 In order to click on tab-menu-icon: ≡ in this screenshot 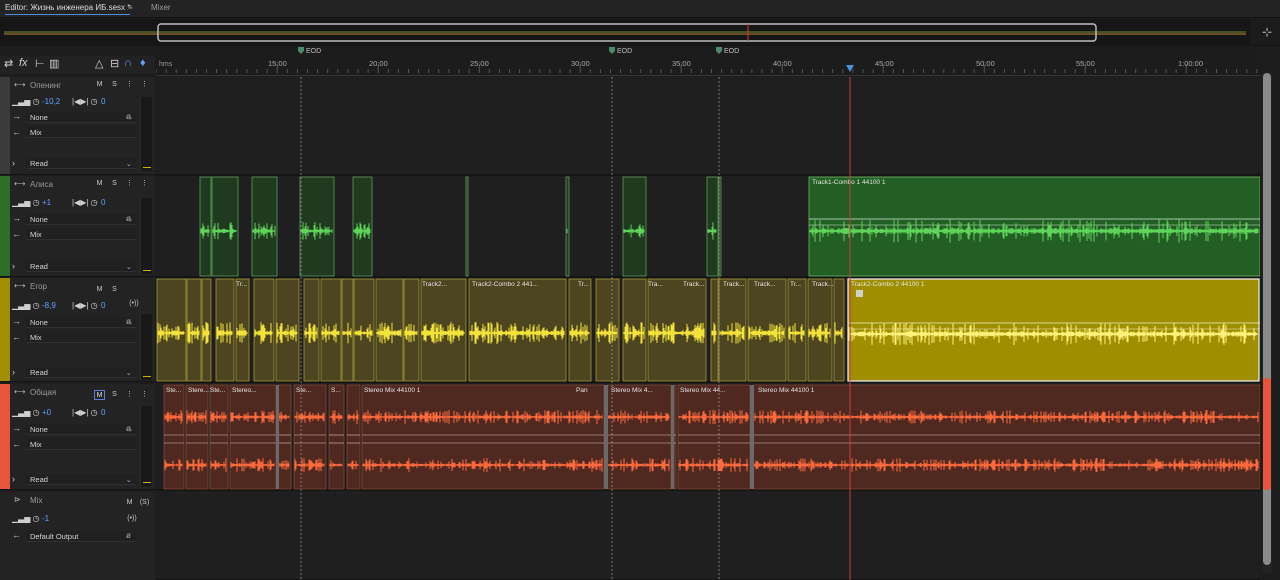, I will do `click(130, 7)`.